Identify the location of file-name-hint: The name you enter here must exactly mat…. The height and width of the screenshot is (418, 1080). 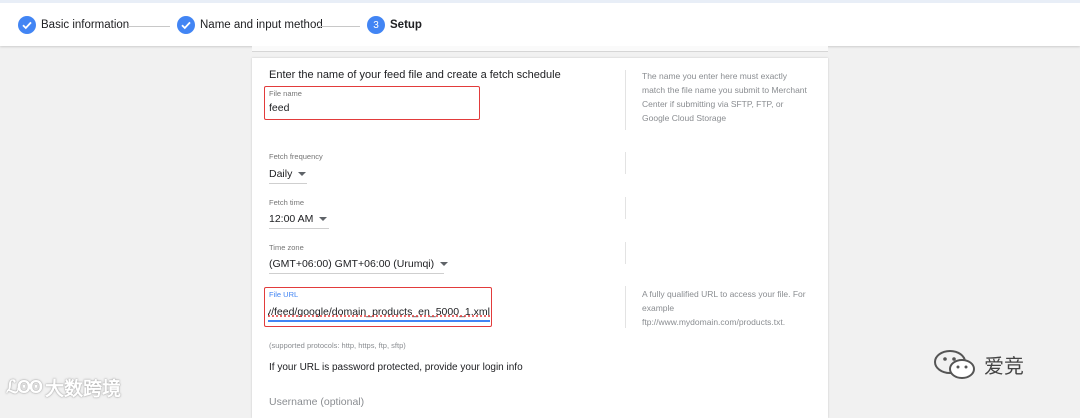
(724, 97).